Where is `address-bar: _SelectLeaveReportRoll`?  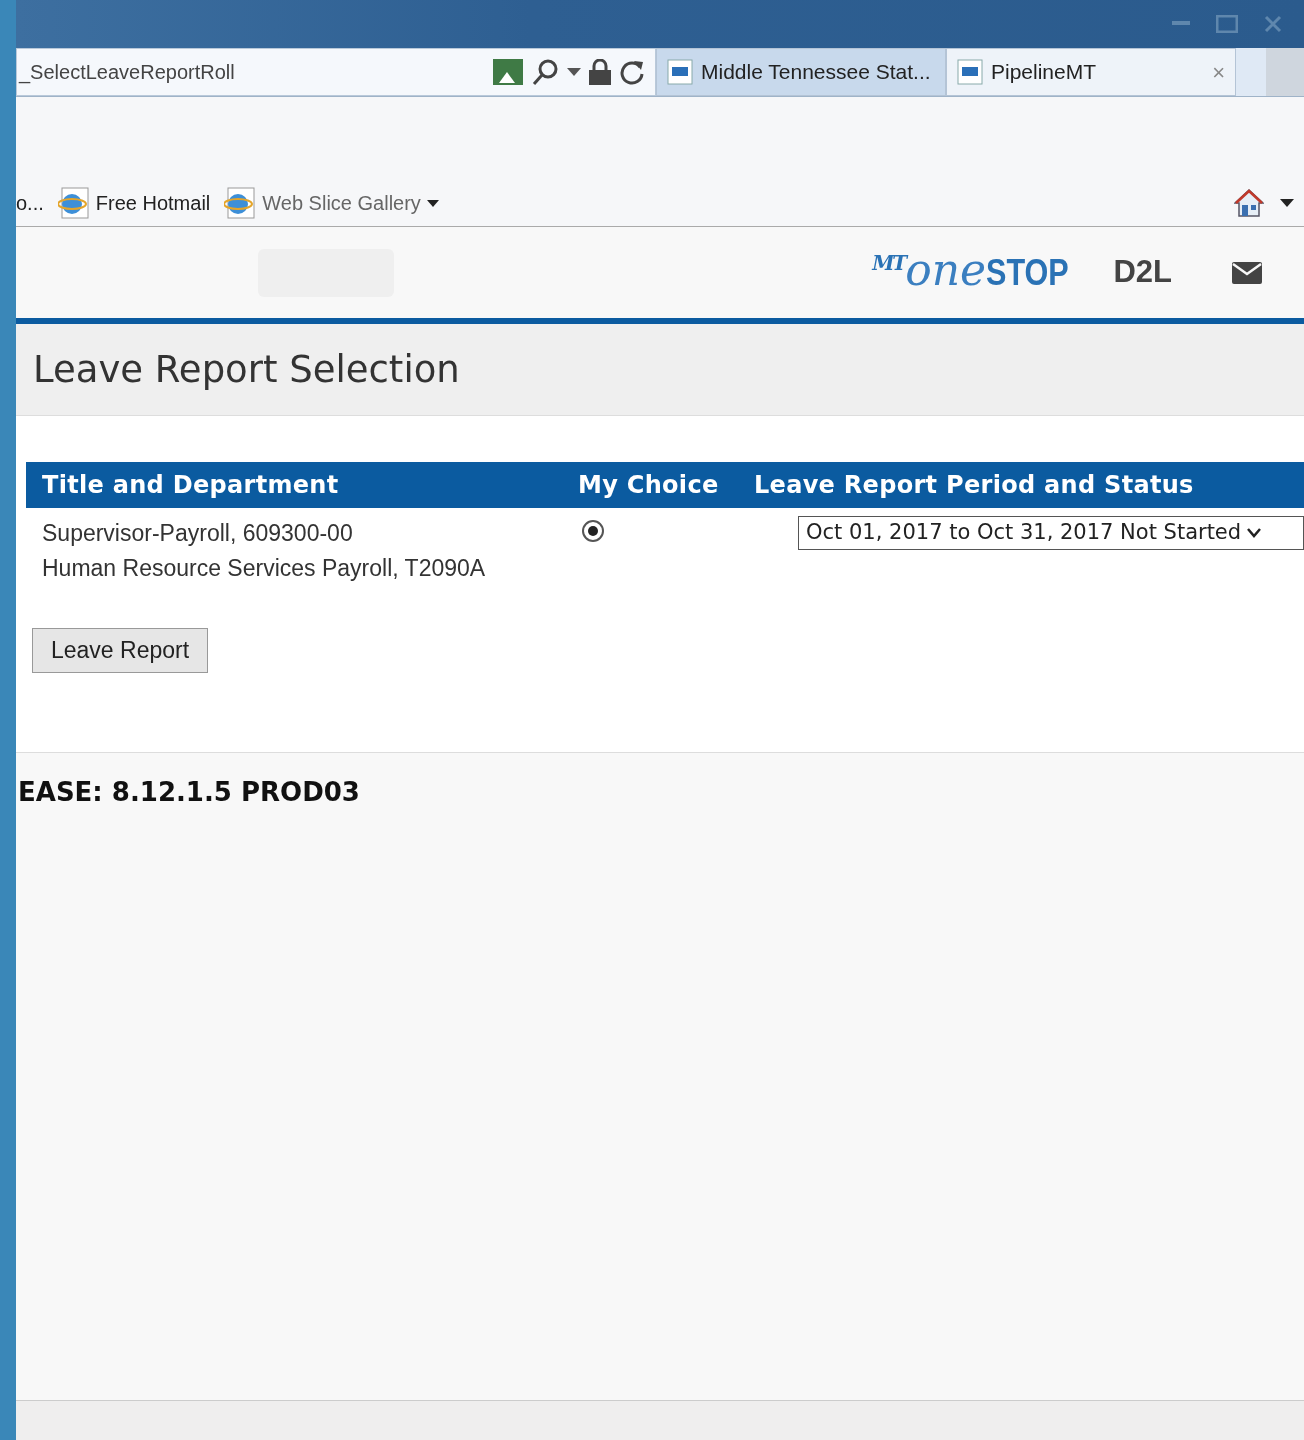 address-bar: _SelectLeaveReportRoll is located at coordinates (336, 72).